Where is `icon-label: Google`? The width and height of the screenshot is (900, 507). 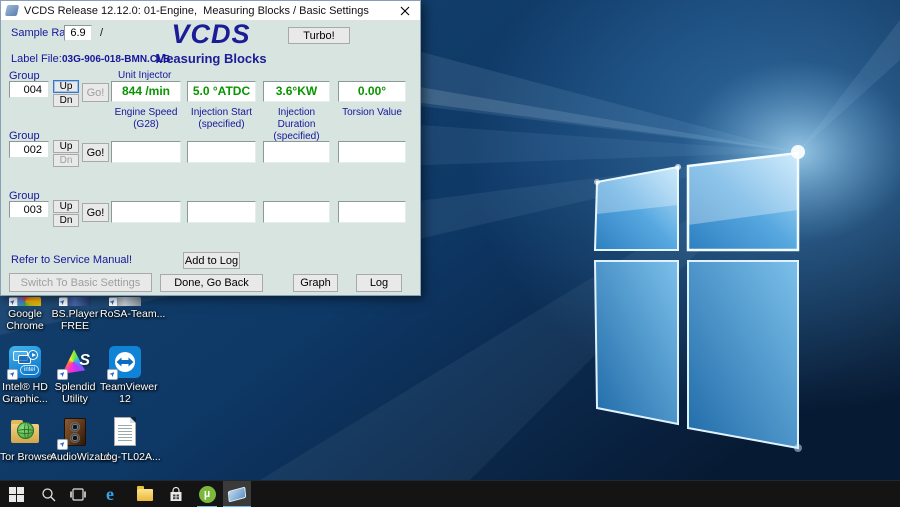 icon-label: Google is located at coordinates (25, 314).